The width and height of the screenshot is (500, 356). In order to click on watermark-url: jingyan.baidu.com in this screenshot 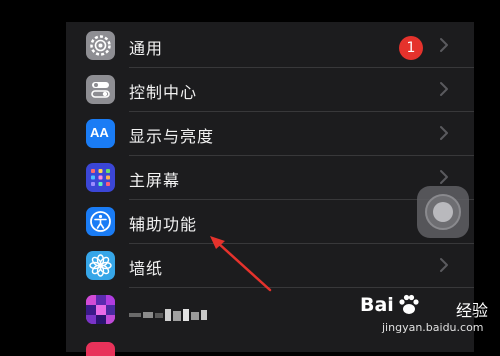, I will do `click(433, 327)`.